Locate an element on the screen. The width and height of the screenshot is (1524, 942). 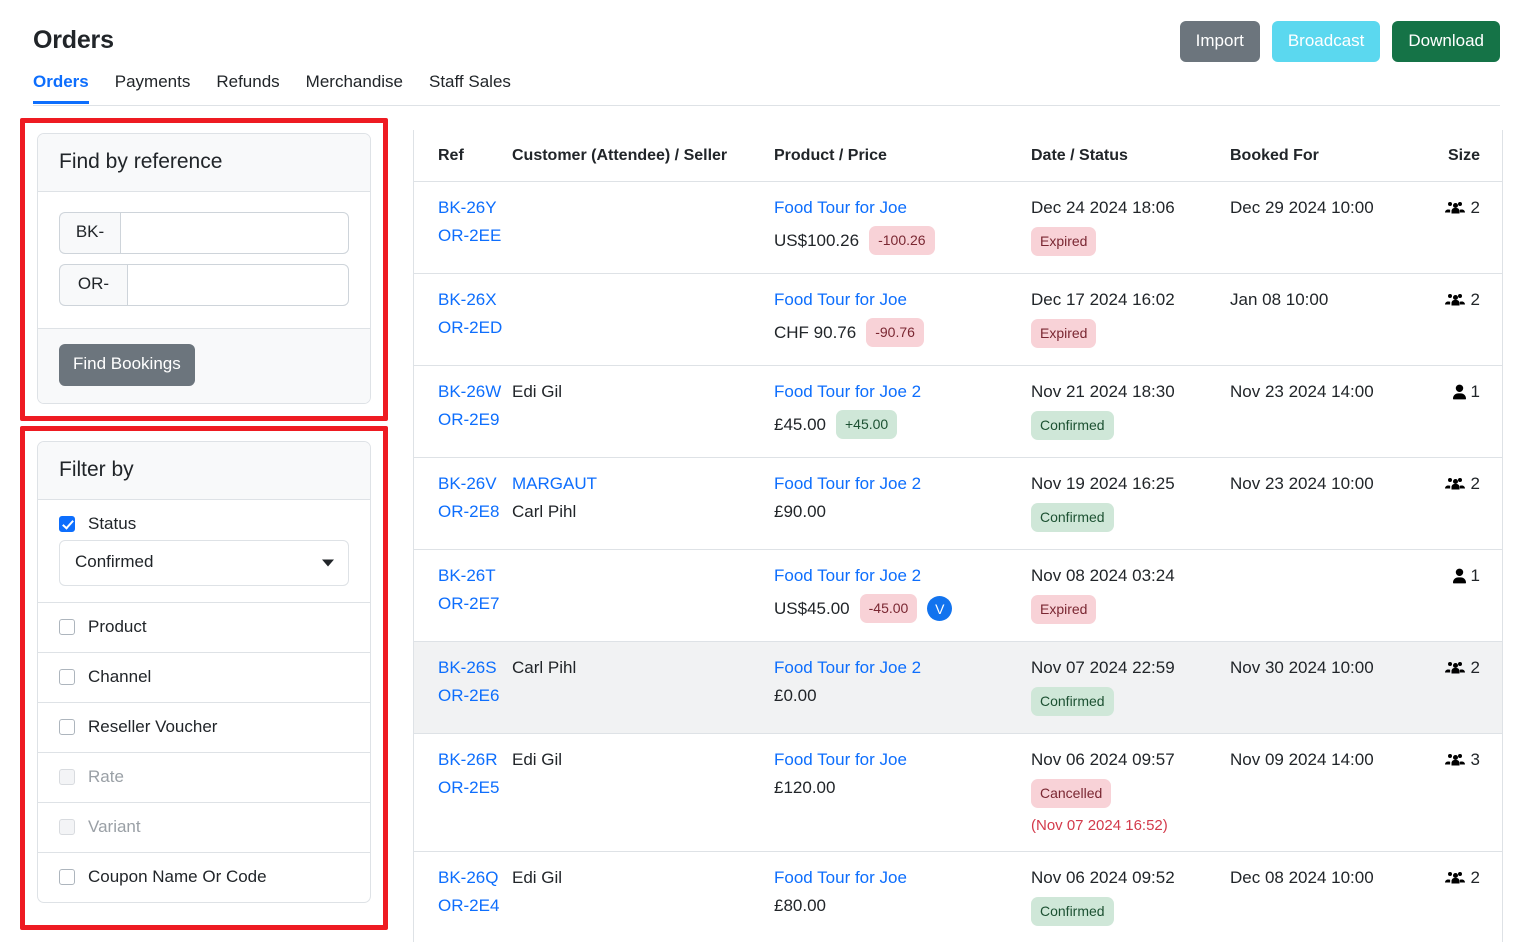
order-ref-link: OR-2ED is located at coordinates (475, 328).